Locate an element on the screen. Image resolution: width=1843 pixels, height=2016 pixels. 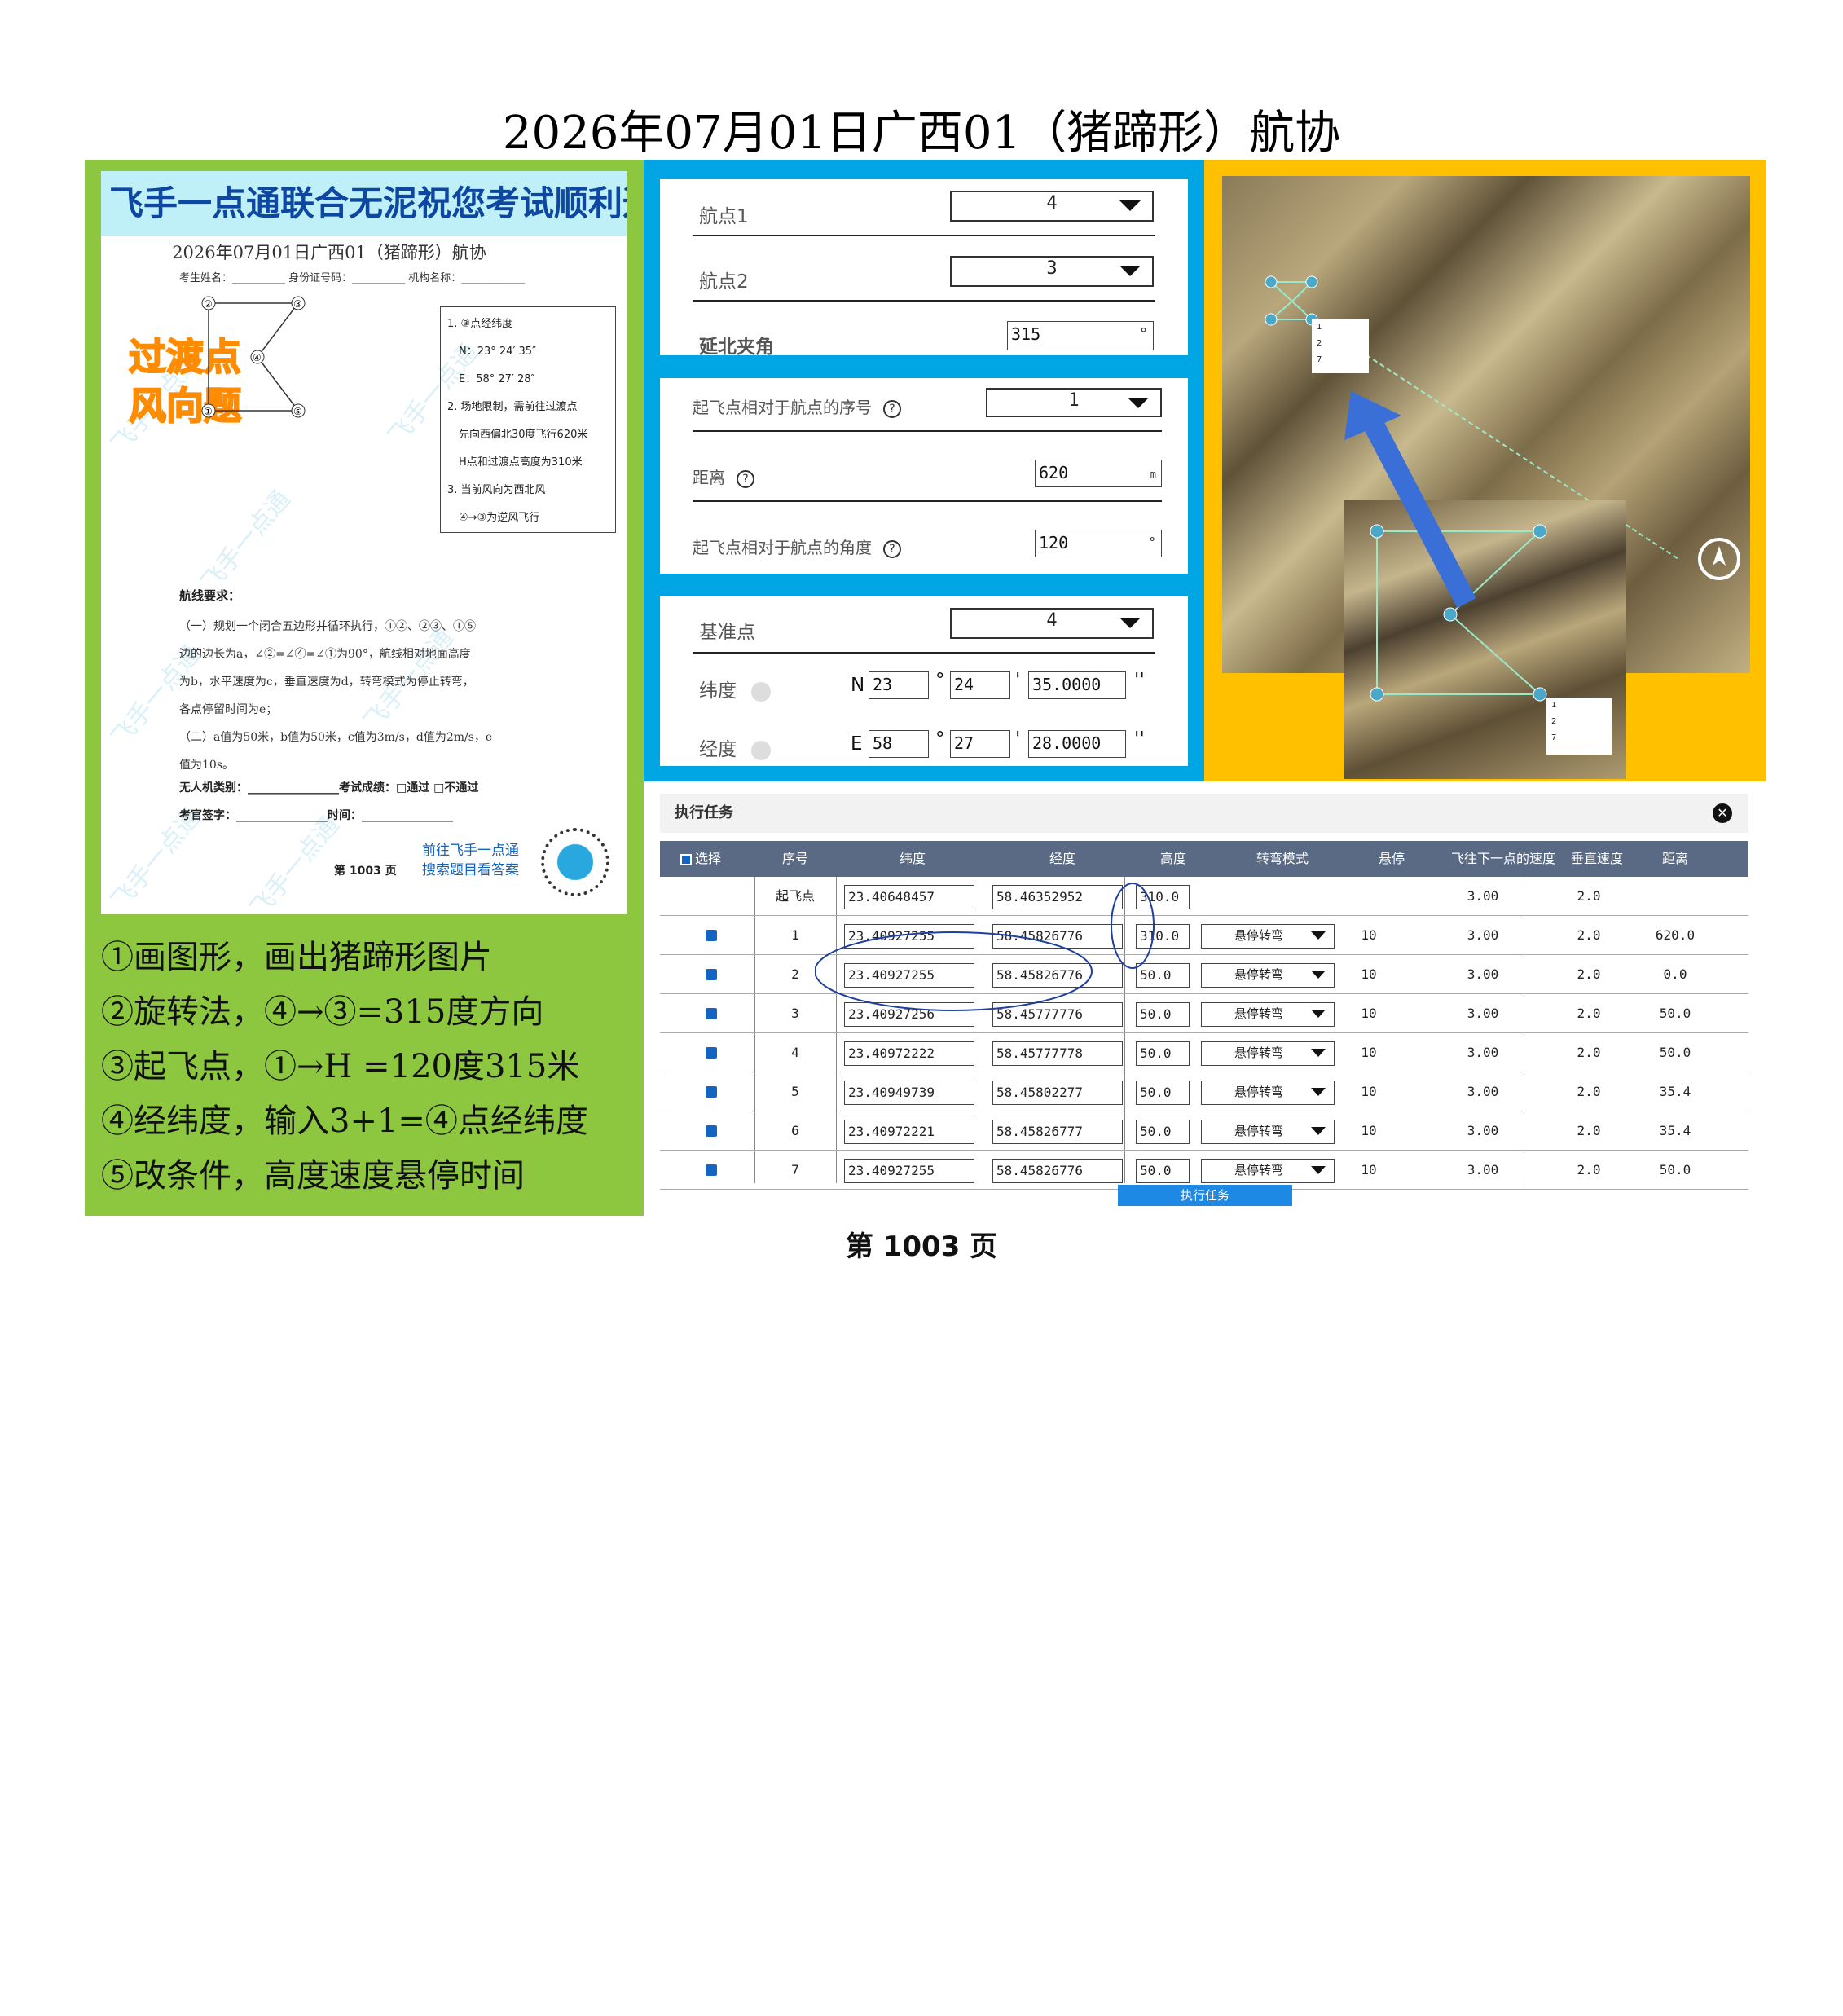
execute-task-button: 执行任务 is located at coordinates (1205, 1196).